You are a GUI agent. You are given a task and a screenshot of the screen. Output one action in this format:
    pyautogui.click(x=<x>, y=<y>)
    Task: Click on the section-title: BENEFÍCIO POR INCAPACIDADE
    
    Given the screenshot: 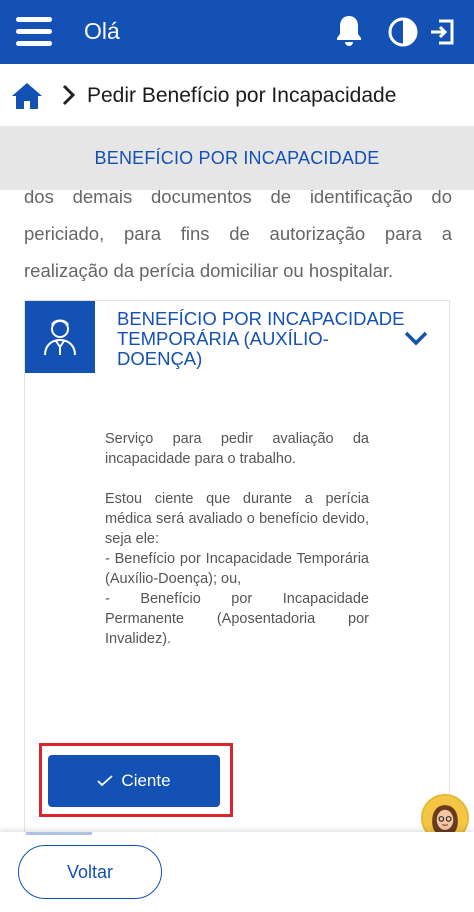 What is the action you would take?
    pyautogui.click(x=237, y=158)
    